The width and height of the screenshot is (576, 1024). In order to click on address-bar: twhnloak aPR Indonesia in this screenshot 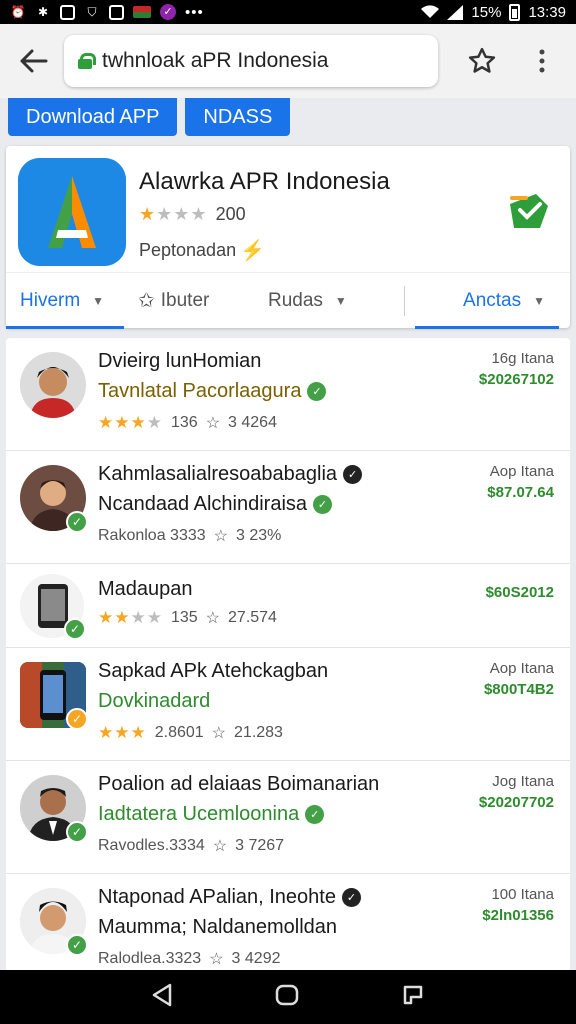, I will do `click(251, 61)`.